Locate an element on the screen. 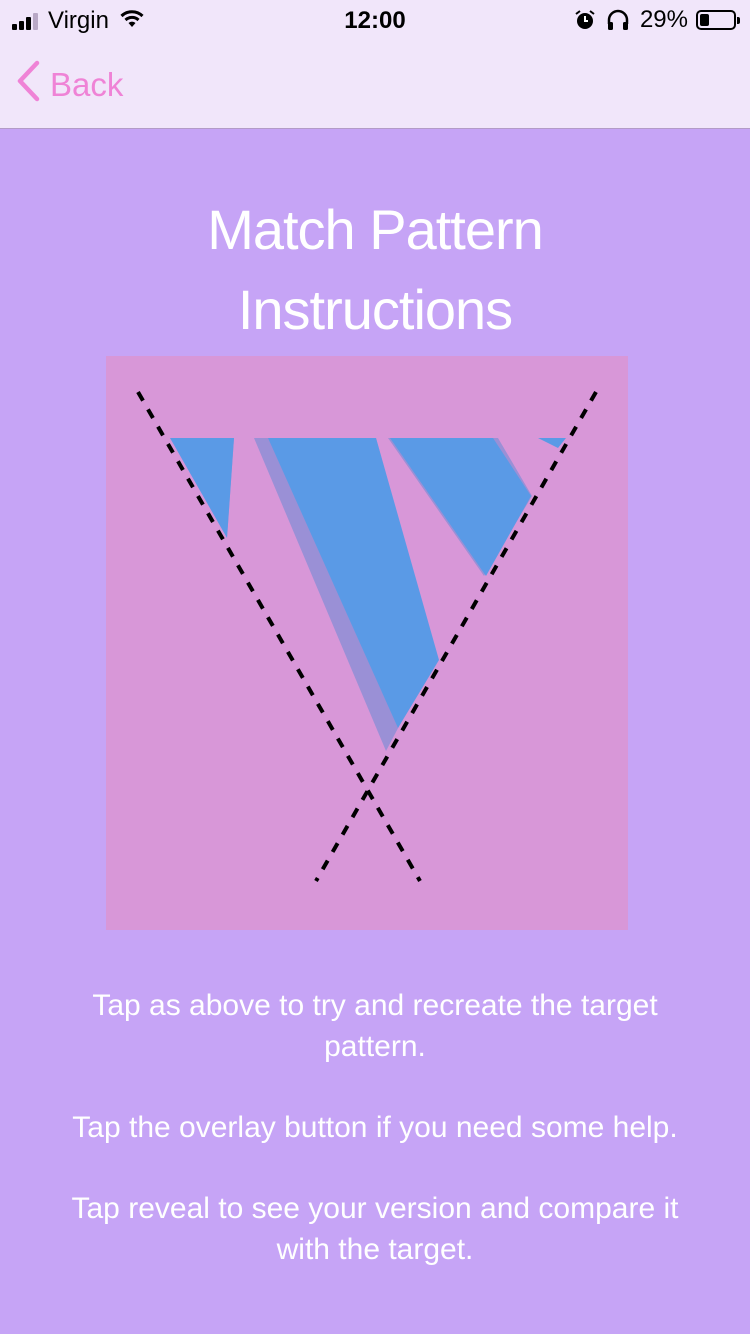 Image resolution: width=750 pixels, height=1334 pixels. battery-icon is located at coordinates (718, 20).